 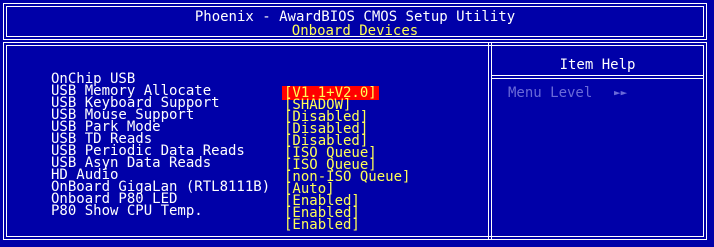 I want to click on help-divider, so click(x=597, y=77).